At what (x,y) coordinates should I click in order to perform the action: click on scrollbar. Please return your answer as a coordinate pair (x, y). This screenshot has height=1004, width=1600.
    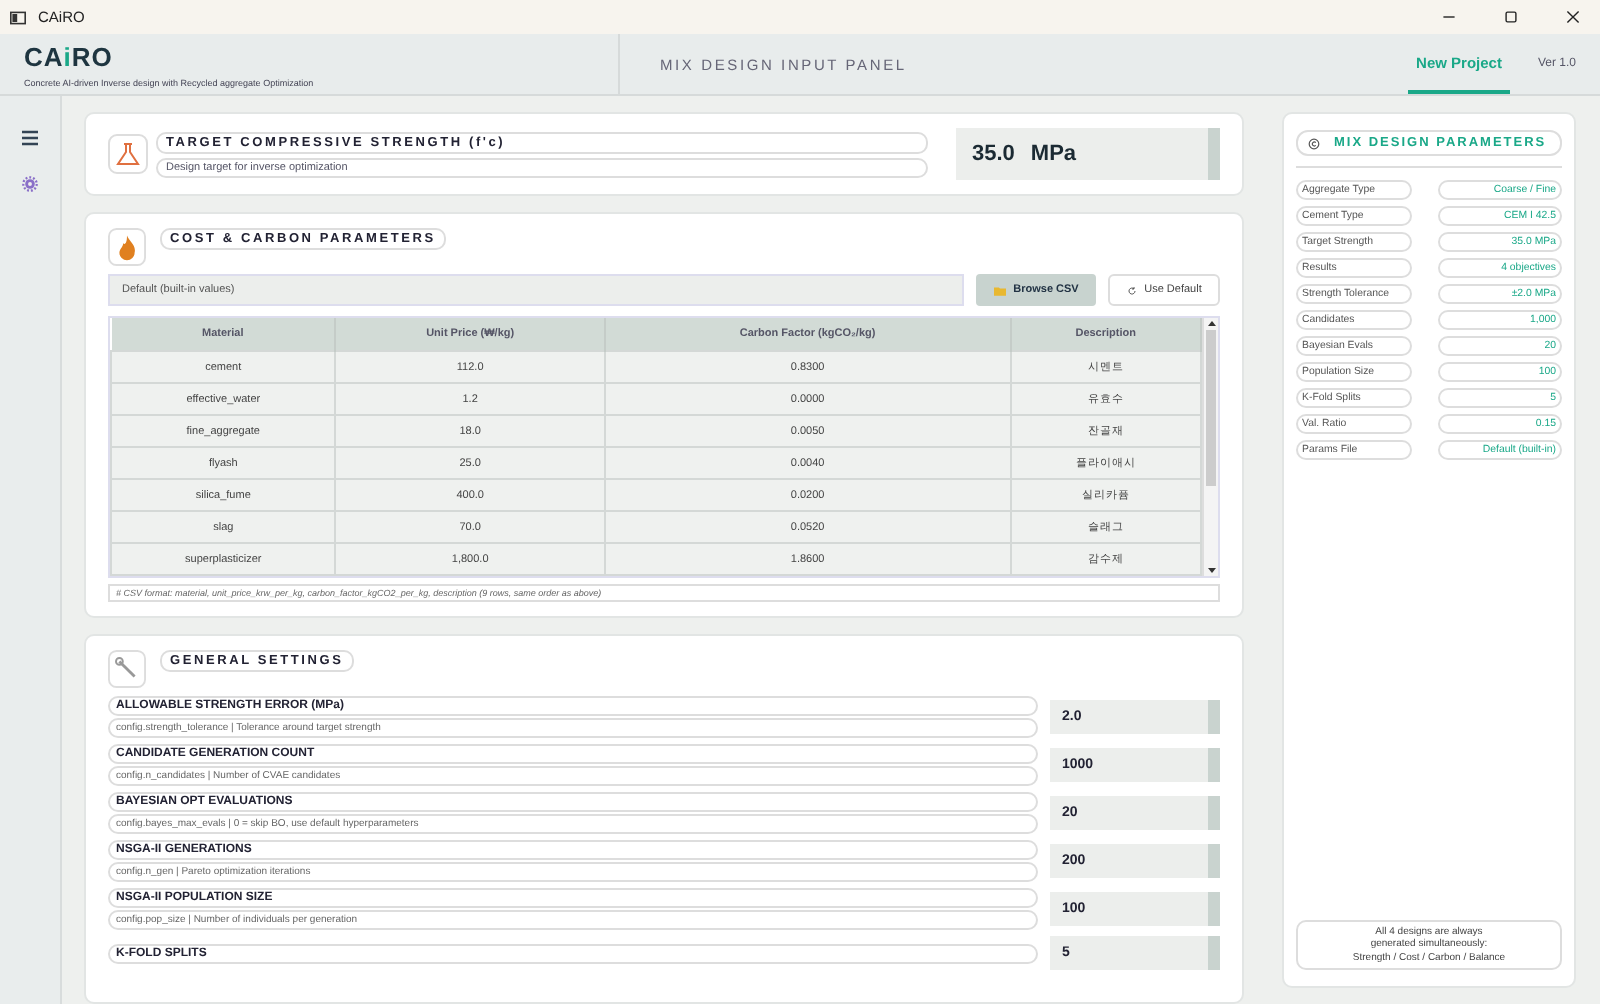
    Looking at the image, I should click on (1210, 447).